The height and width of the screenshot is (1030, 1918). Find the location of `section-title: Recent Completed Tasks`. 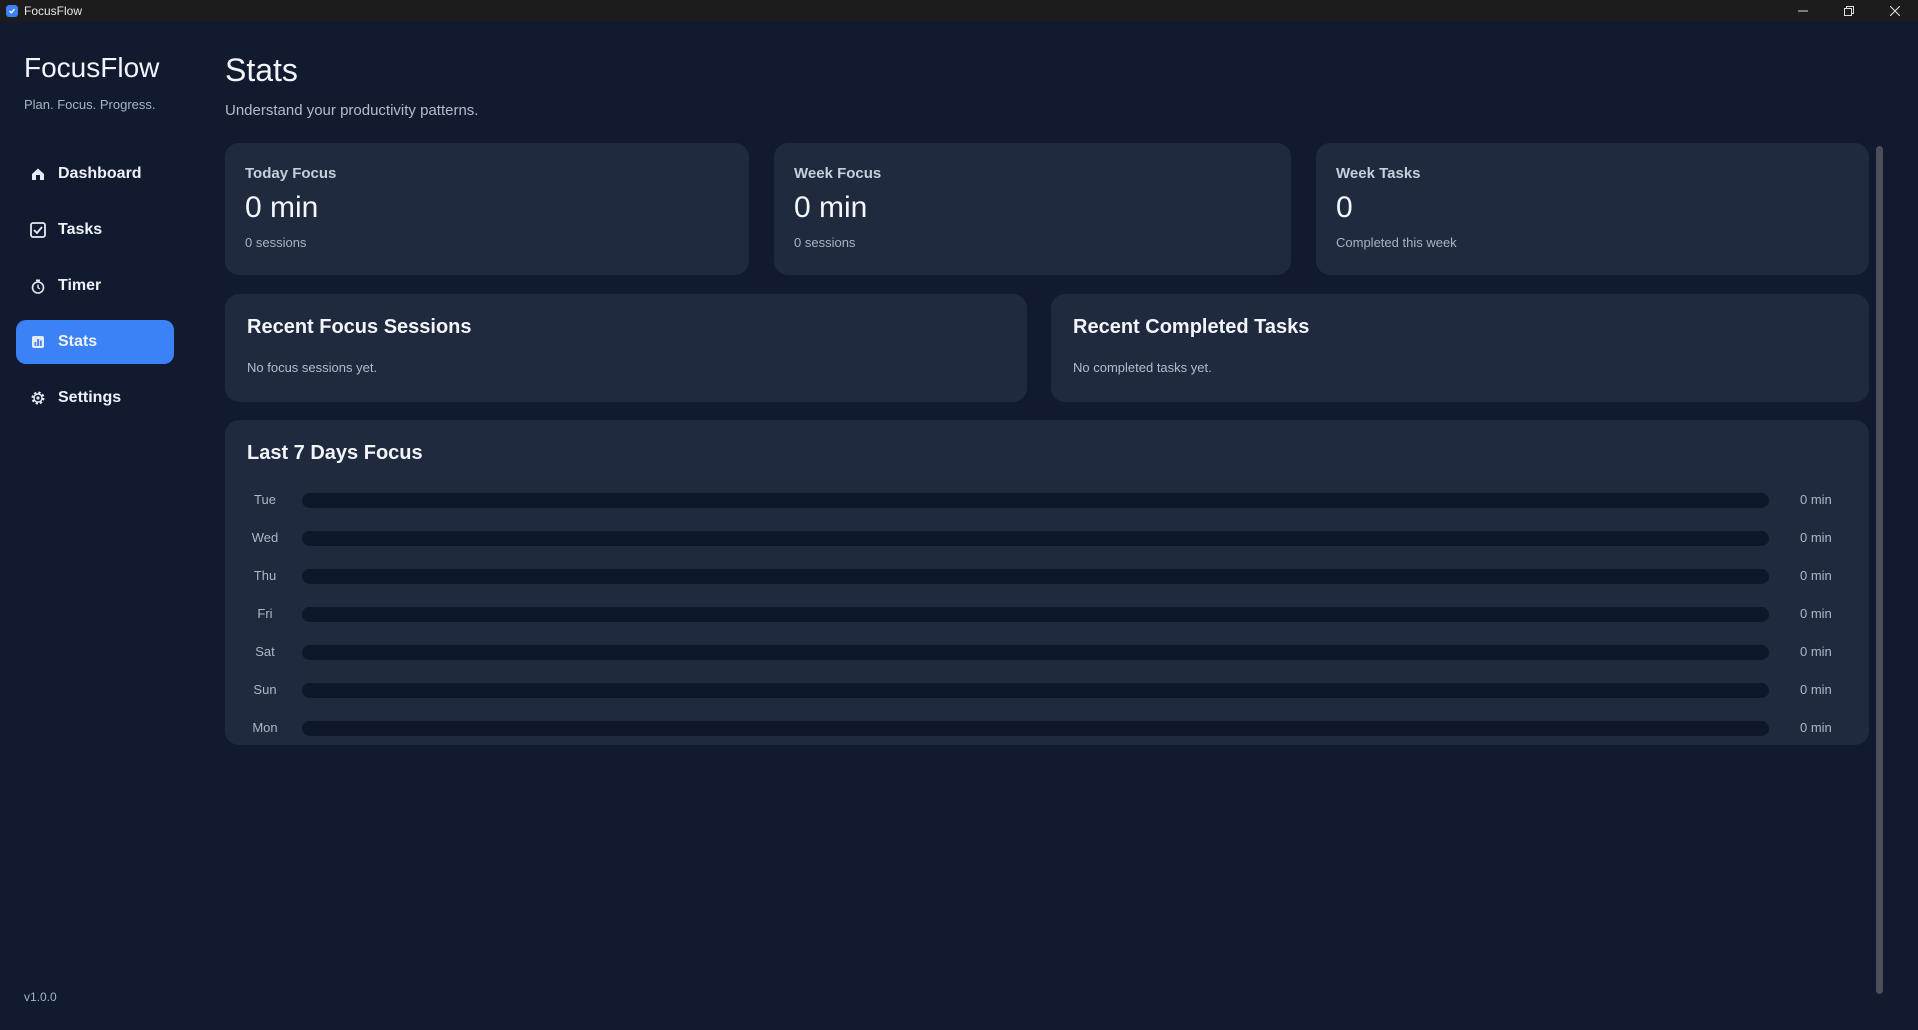

section-title: Recent Completed Tasks is located at coordinates (1191, 327).